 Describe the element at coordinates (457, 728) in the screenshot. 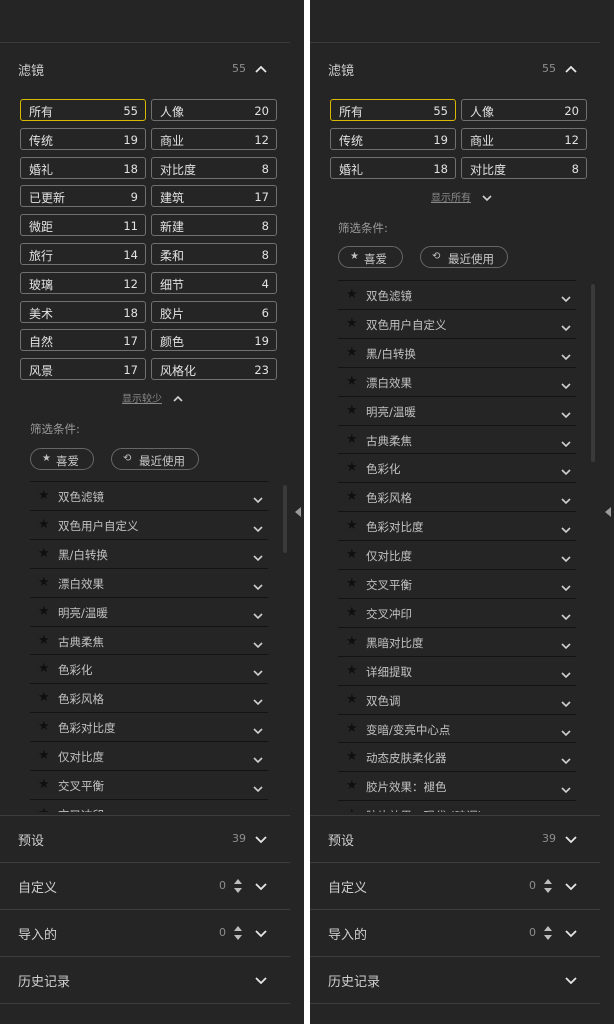

I see `list-item: ★ 变暗/变亮中心点` at that location.